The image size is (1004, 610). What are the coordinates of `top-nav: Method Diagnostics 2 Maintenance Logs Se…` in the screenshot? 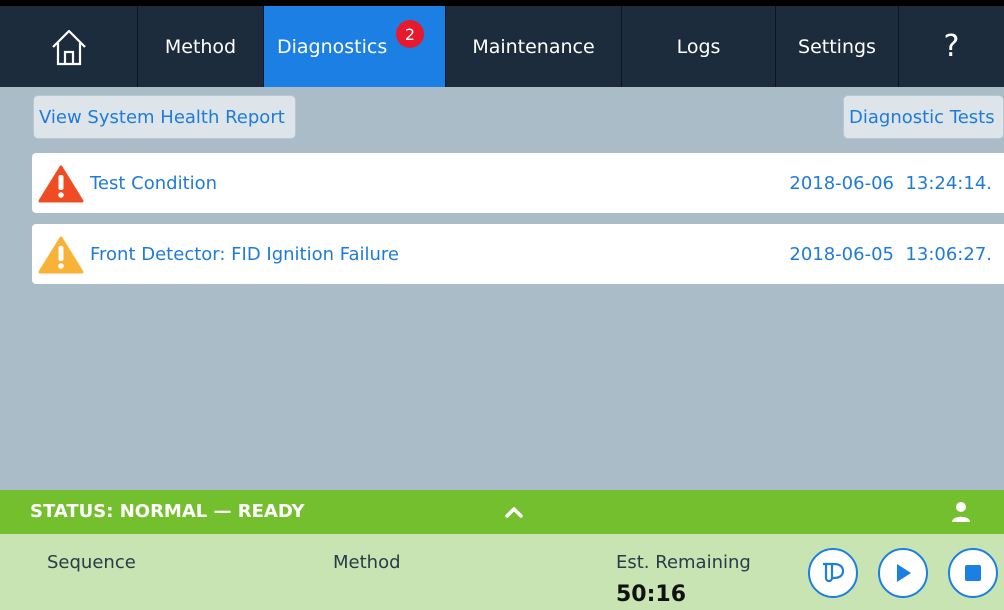 It's located at (502, 43).